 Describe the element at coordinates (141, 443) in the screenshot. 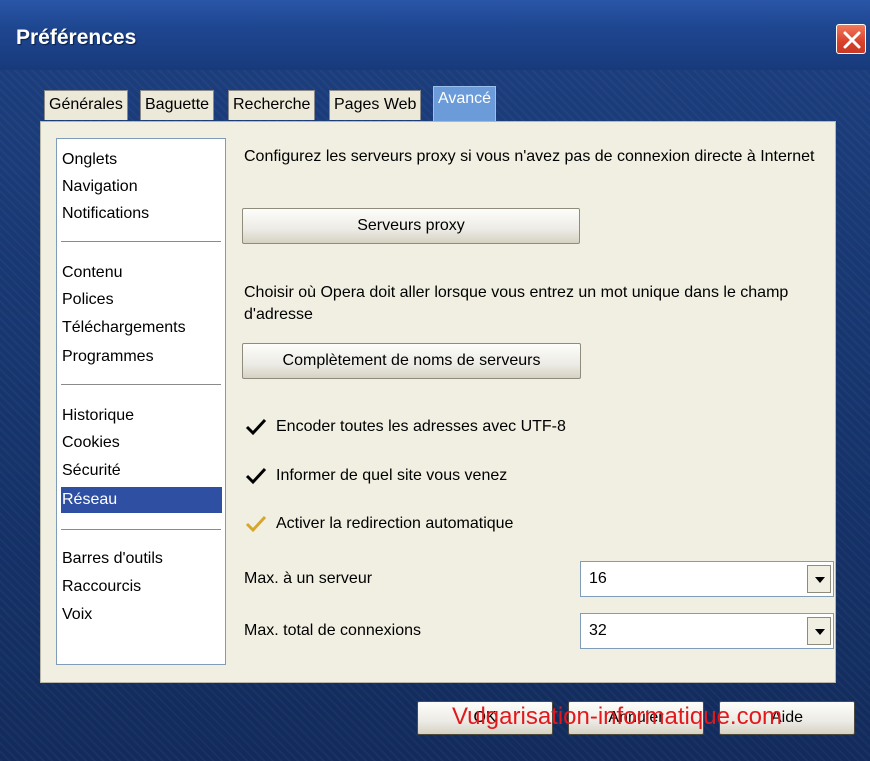

I see `sidebar-item-cookies: Cookies` at that location.